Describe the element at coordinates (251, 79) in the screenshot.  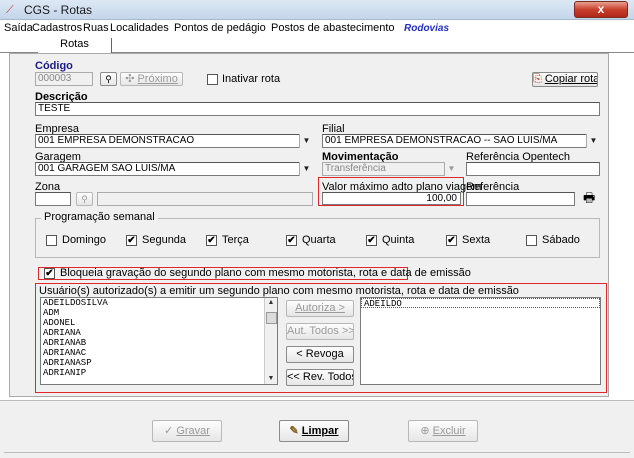
I see `inativar-rota-label: Inativar rota` at that location.